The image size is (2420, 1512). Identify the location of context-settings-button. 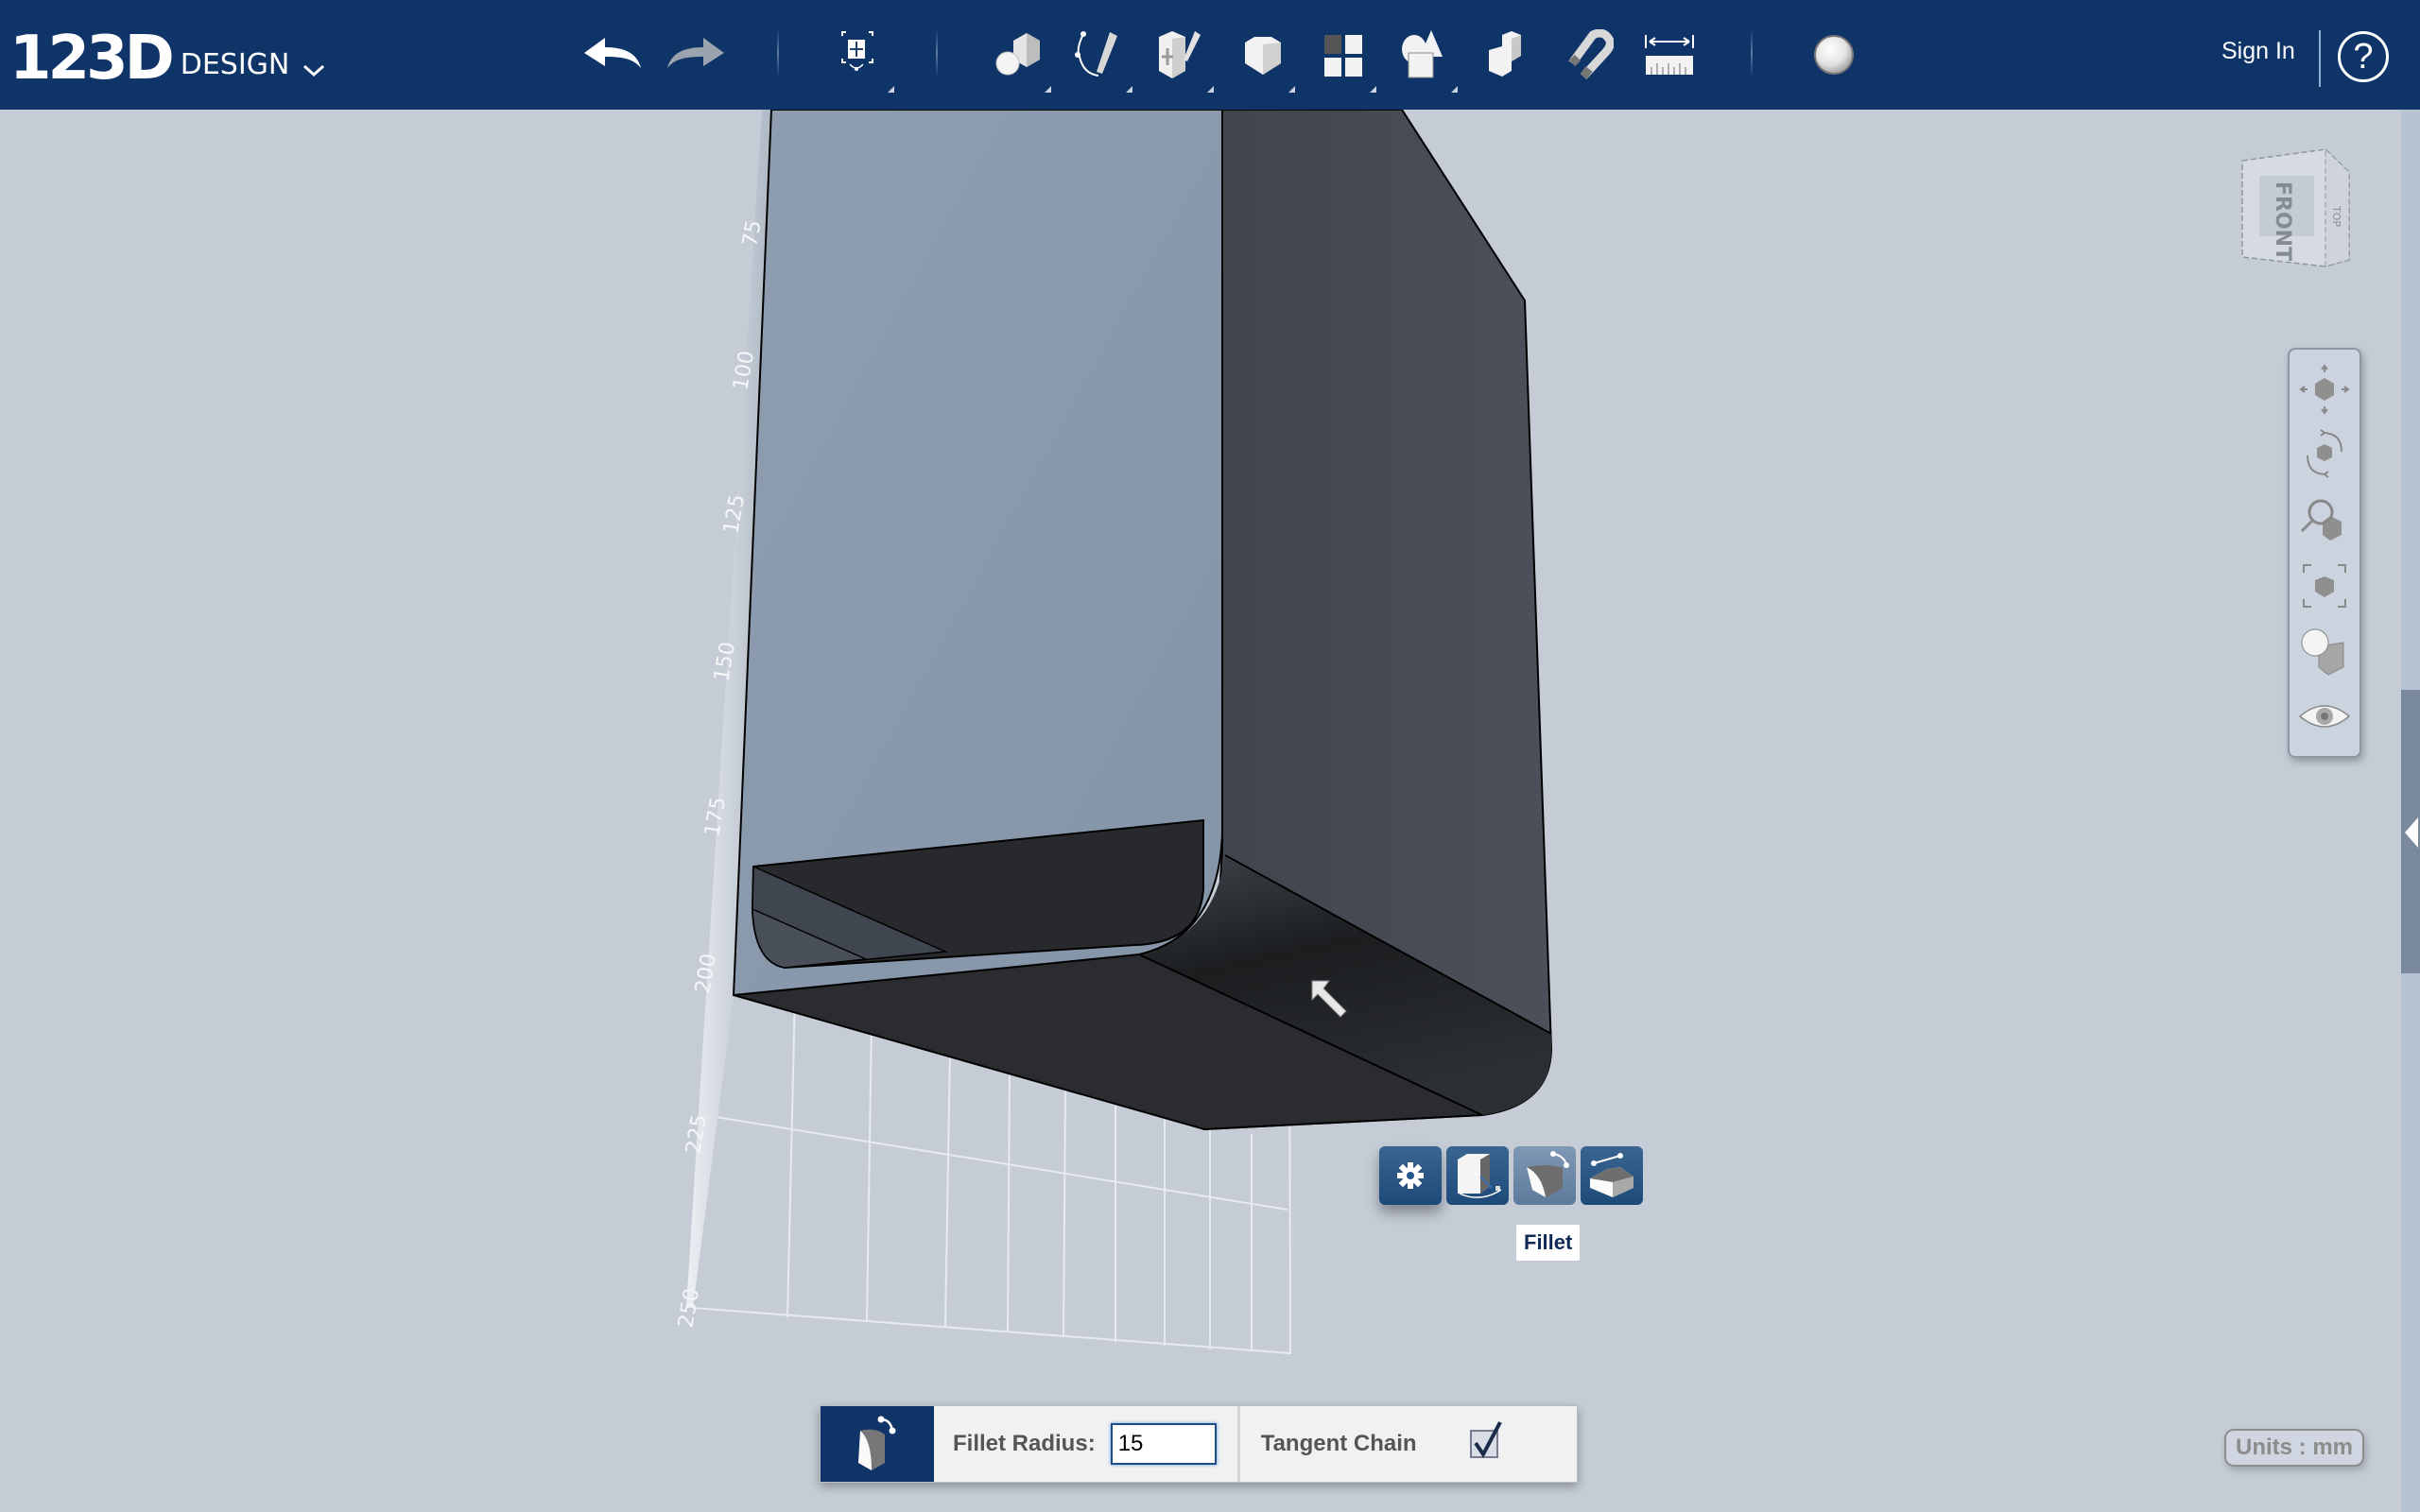
(1410, 1175).